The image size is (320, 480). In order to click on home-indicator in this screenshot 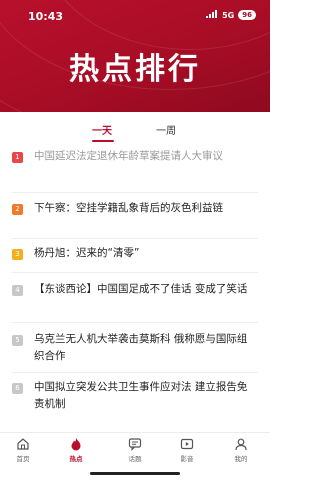, I will do `click(135, 473)`.